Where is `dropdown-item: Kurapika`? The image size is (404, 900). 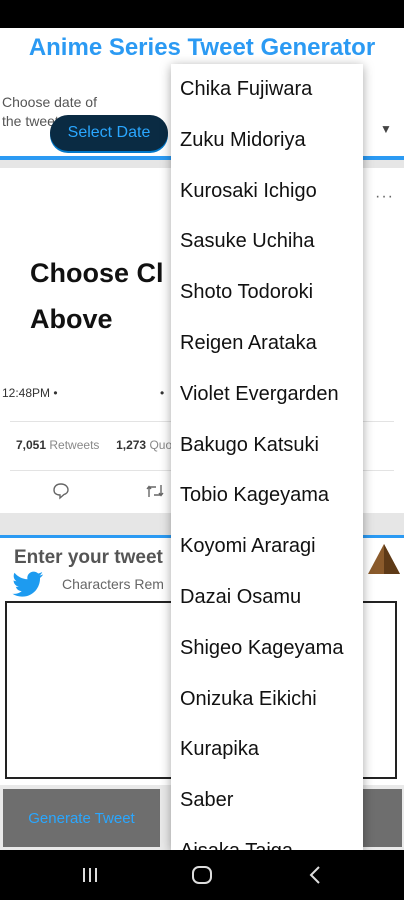 dropdown-item: Kurapika is located at coordinates (219, 749).